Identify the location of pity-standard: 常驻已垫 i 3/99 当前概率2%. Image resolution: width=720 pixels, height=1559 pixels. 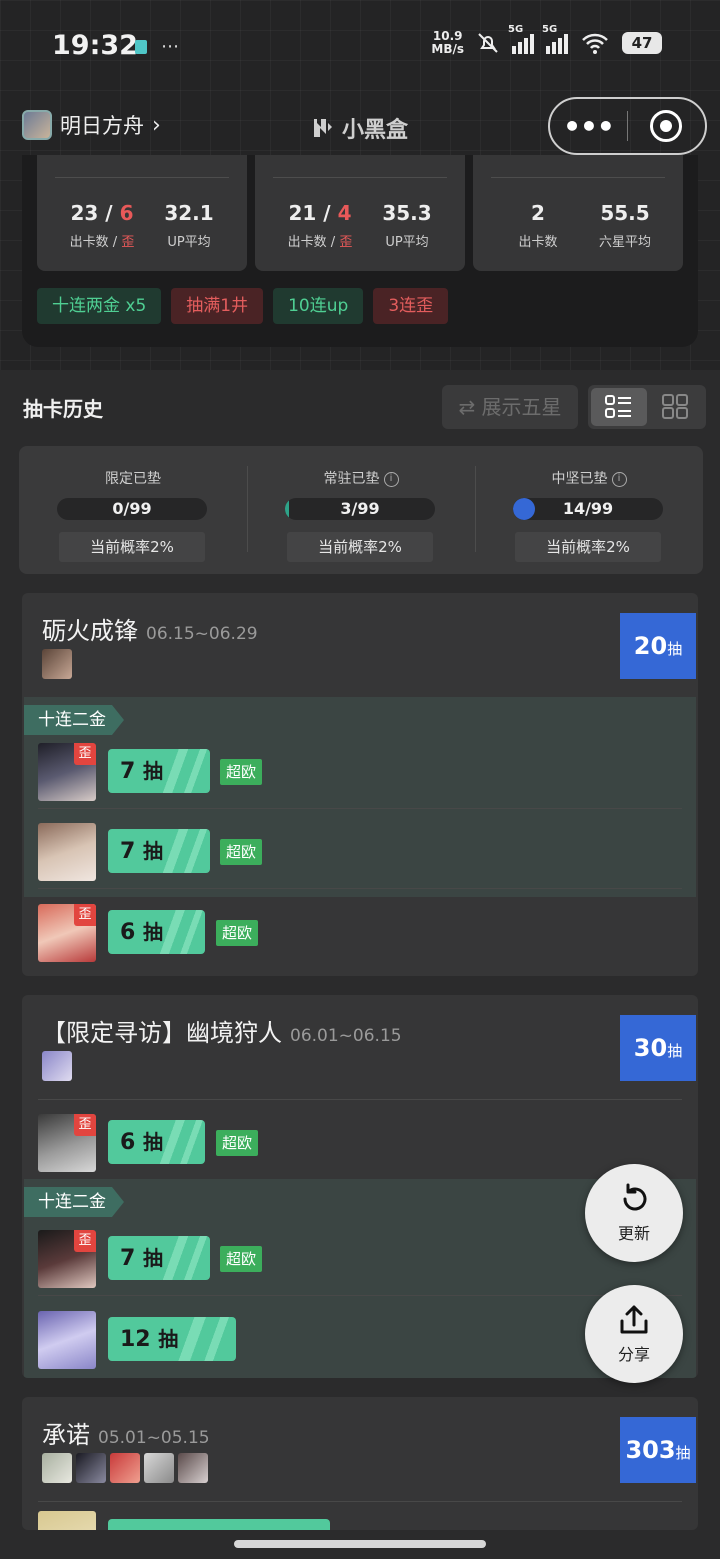
(361, 510).